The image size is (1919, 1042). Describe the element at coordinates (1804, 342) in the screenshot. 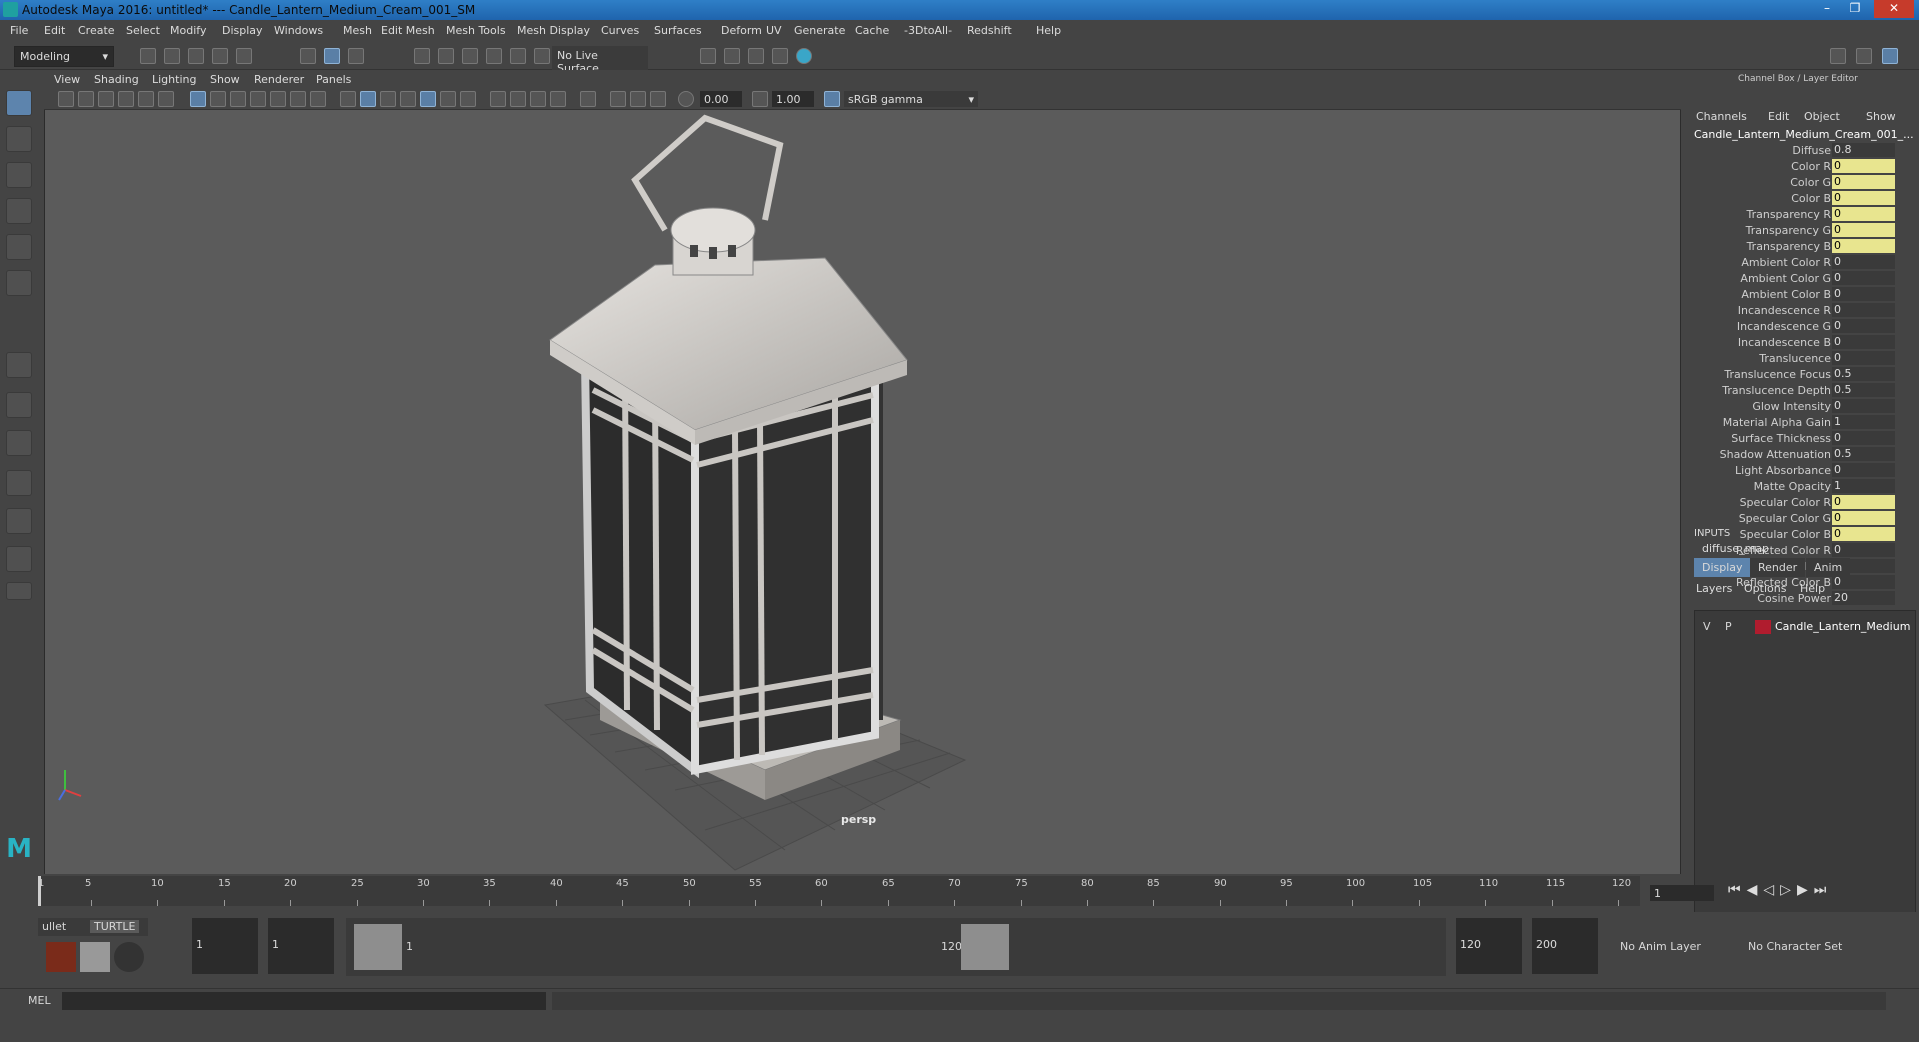

I see `attribute-row: Incandescence B0` at that location.